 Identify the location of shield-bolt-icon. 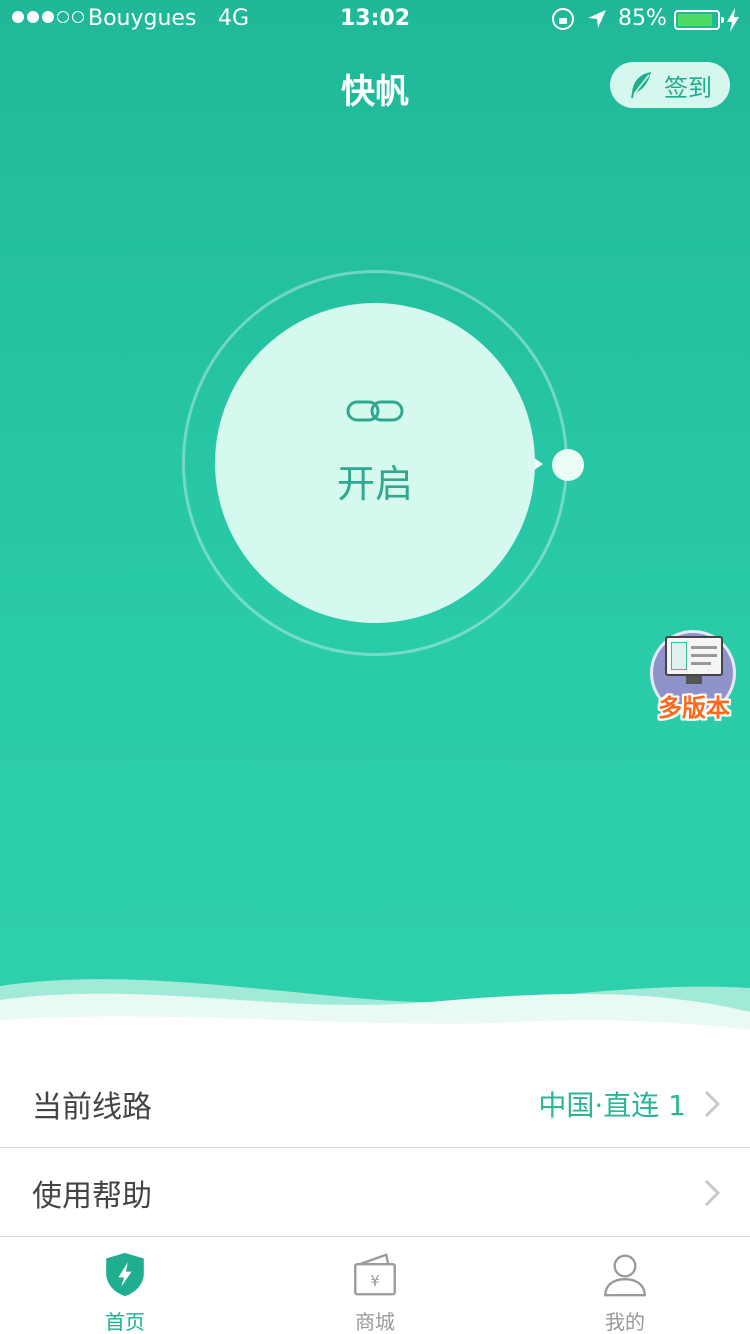
(125, 1274).